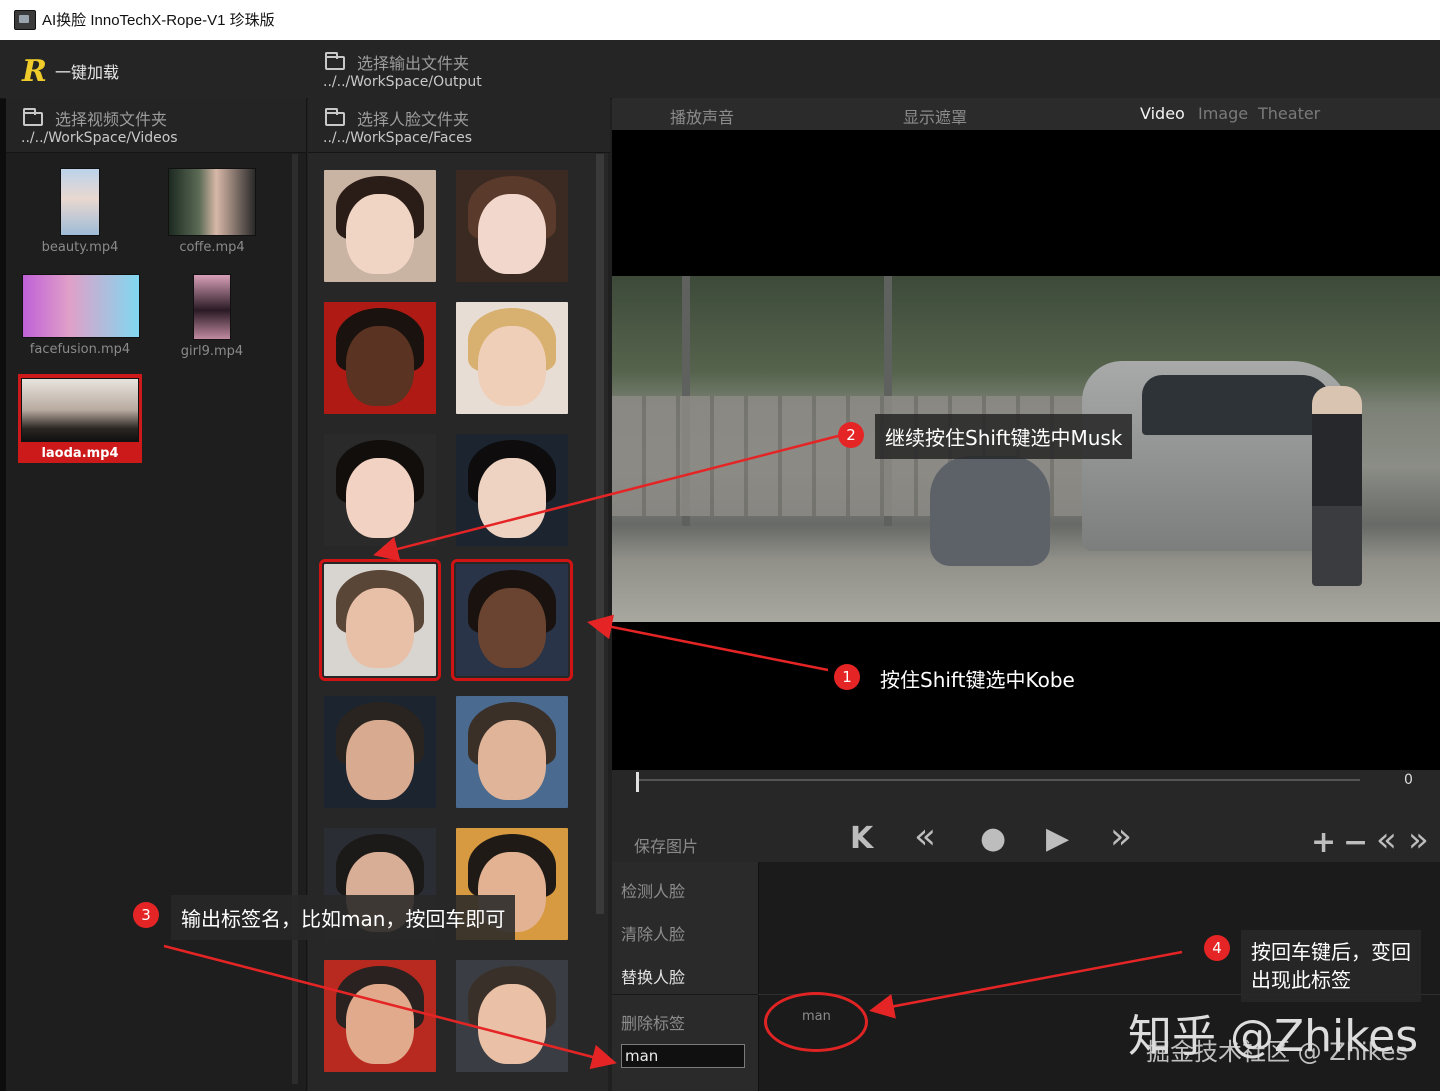 The width and height of the screenshot is (1440, 1091). I want to click on step-3-note: 输出标签名，比如man，按回车即可, so click(343, 917).